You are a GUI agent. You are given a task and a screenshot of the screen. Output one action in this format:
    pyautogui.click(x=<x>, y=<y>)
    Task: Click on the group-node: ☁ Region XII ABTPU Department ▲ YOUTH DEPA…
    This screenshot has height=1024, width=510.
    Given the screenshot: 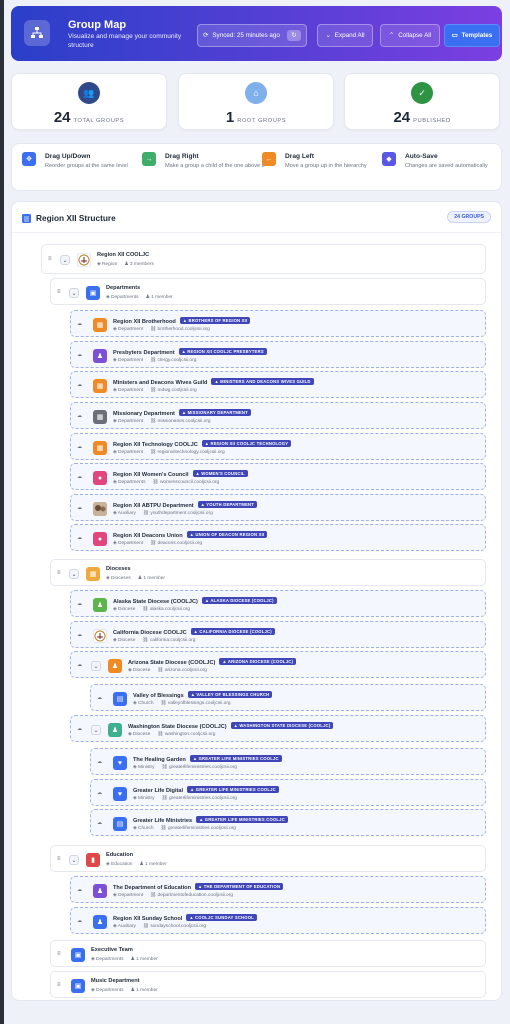 What is the action you would take?
    pyautogui.click(x=278, y=507)
    